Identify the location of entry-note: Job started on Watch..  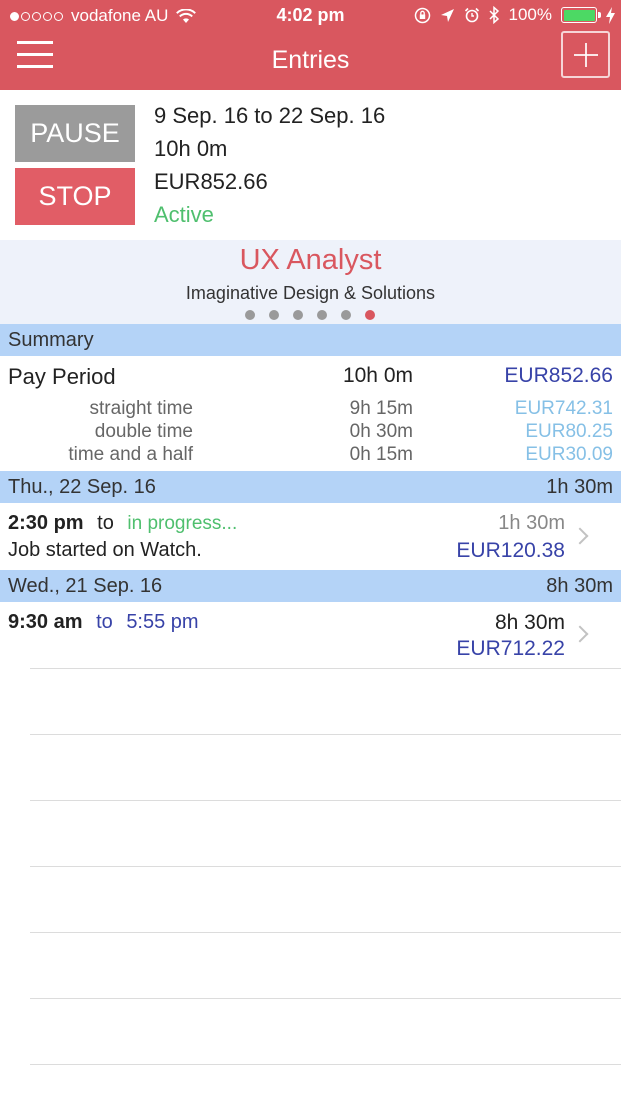
(105, 550).